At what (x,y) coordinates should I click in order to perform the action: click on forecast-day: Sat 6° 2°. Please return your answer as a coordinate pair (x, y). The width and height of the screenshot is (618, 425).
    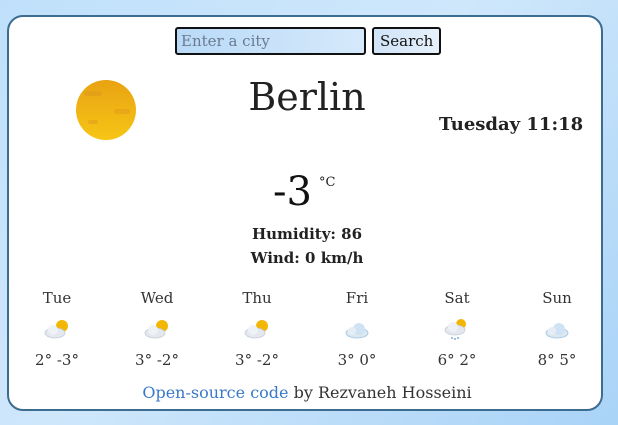
    Looking at the image, I should click on (457, 329).